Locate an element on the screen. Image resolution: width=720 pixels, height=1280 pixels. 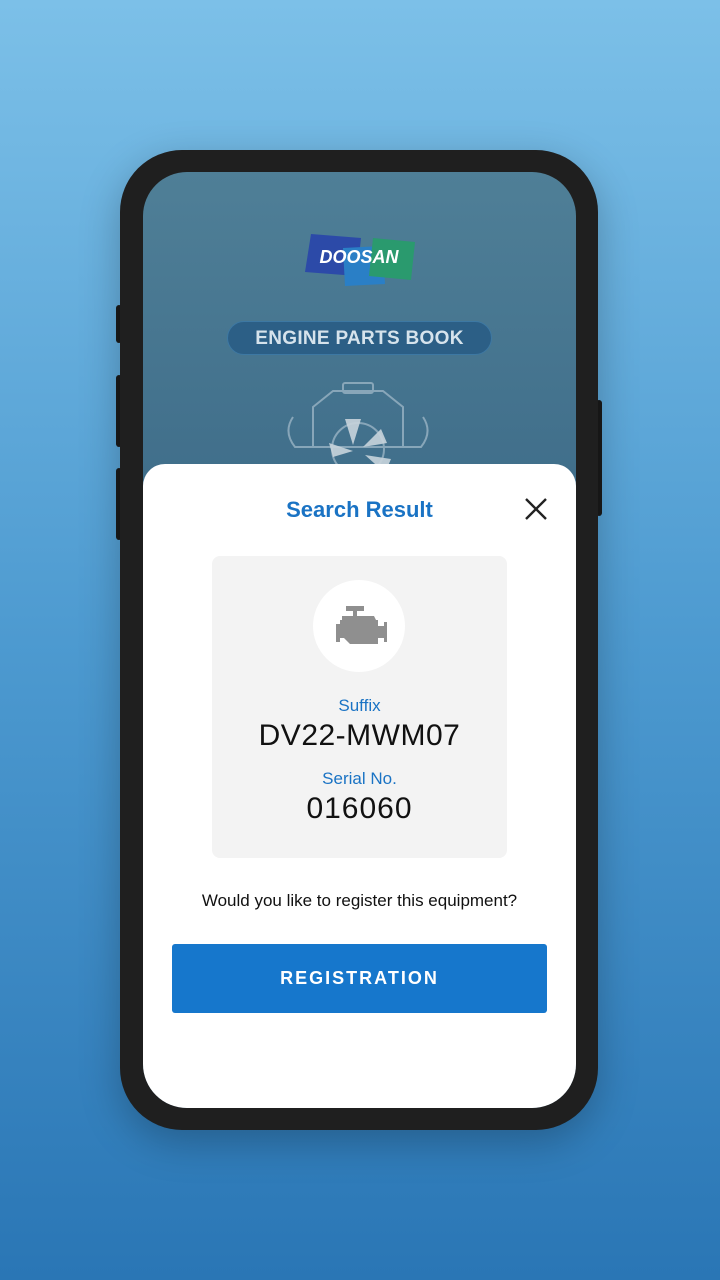
serial-value: 016060 is located at coordinates (359, 808).